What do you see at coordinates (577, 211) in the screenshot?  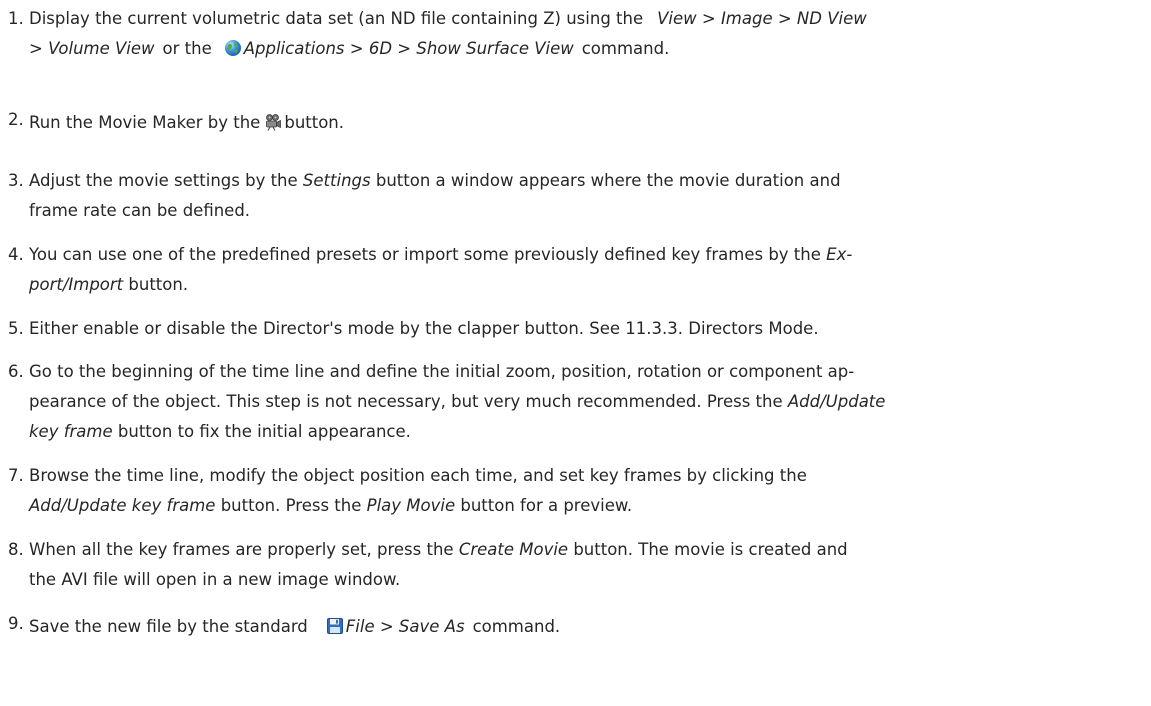 I see `step-3-line-2: frame rate can be defined.` at bounding box center [577, 211].